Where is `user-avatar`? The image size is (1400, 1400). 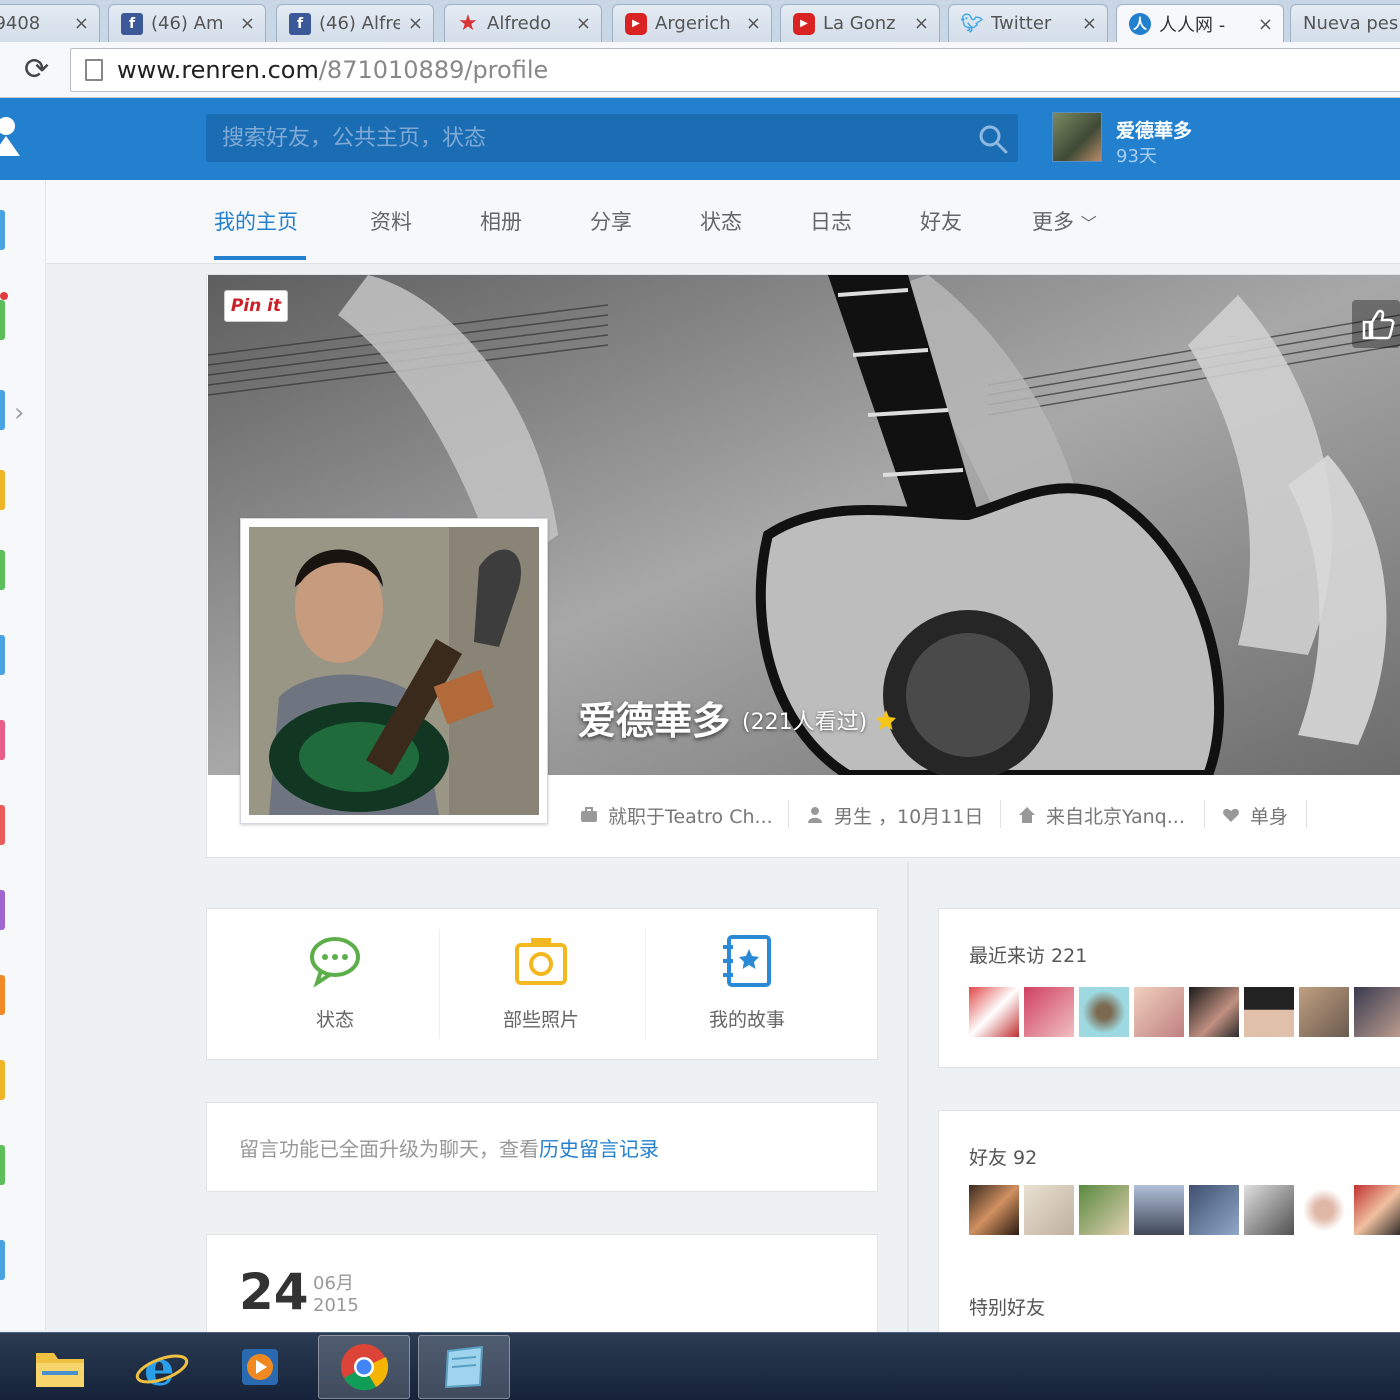
user-avatar is located at coordinates (1077, 137).